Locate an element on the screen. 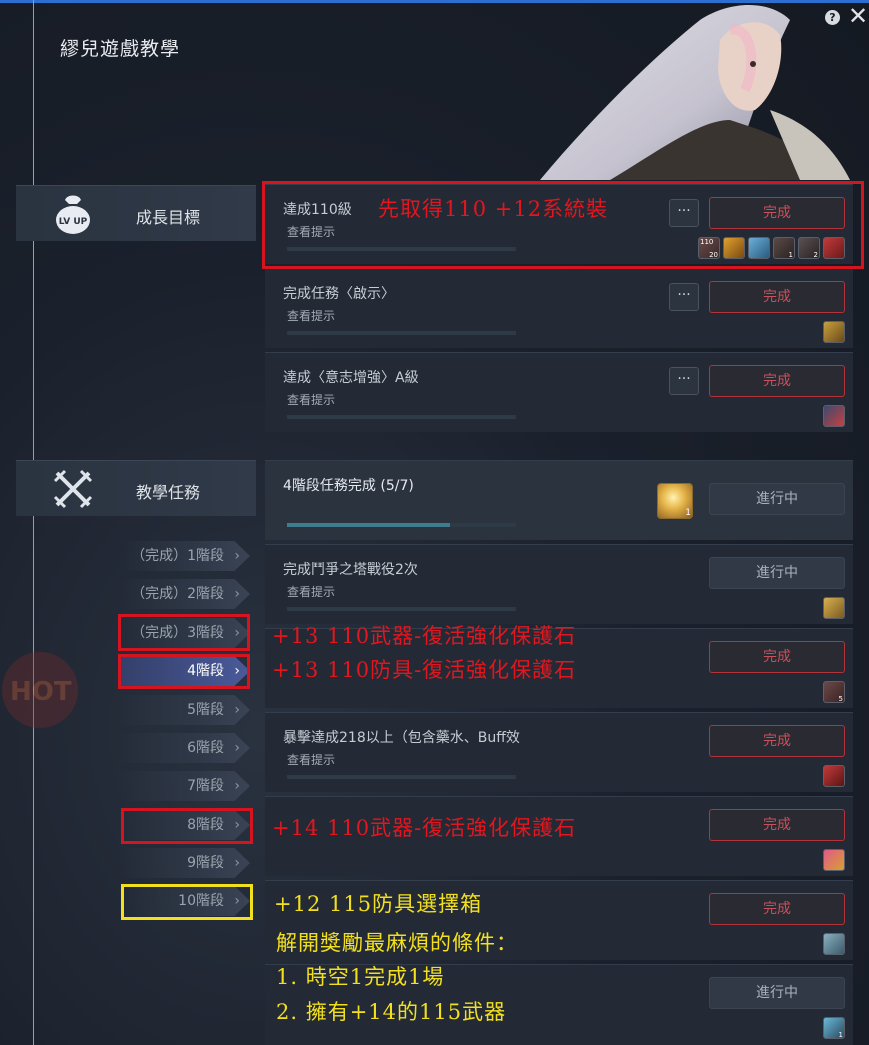  annotation-text: +12 115防具選擇箱 is located at coordinates (378, 904).